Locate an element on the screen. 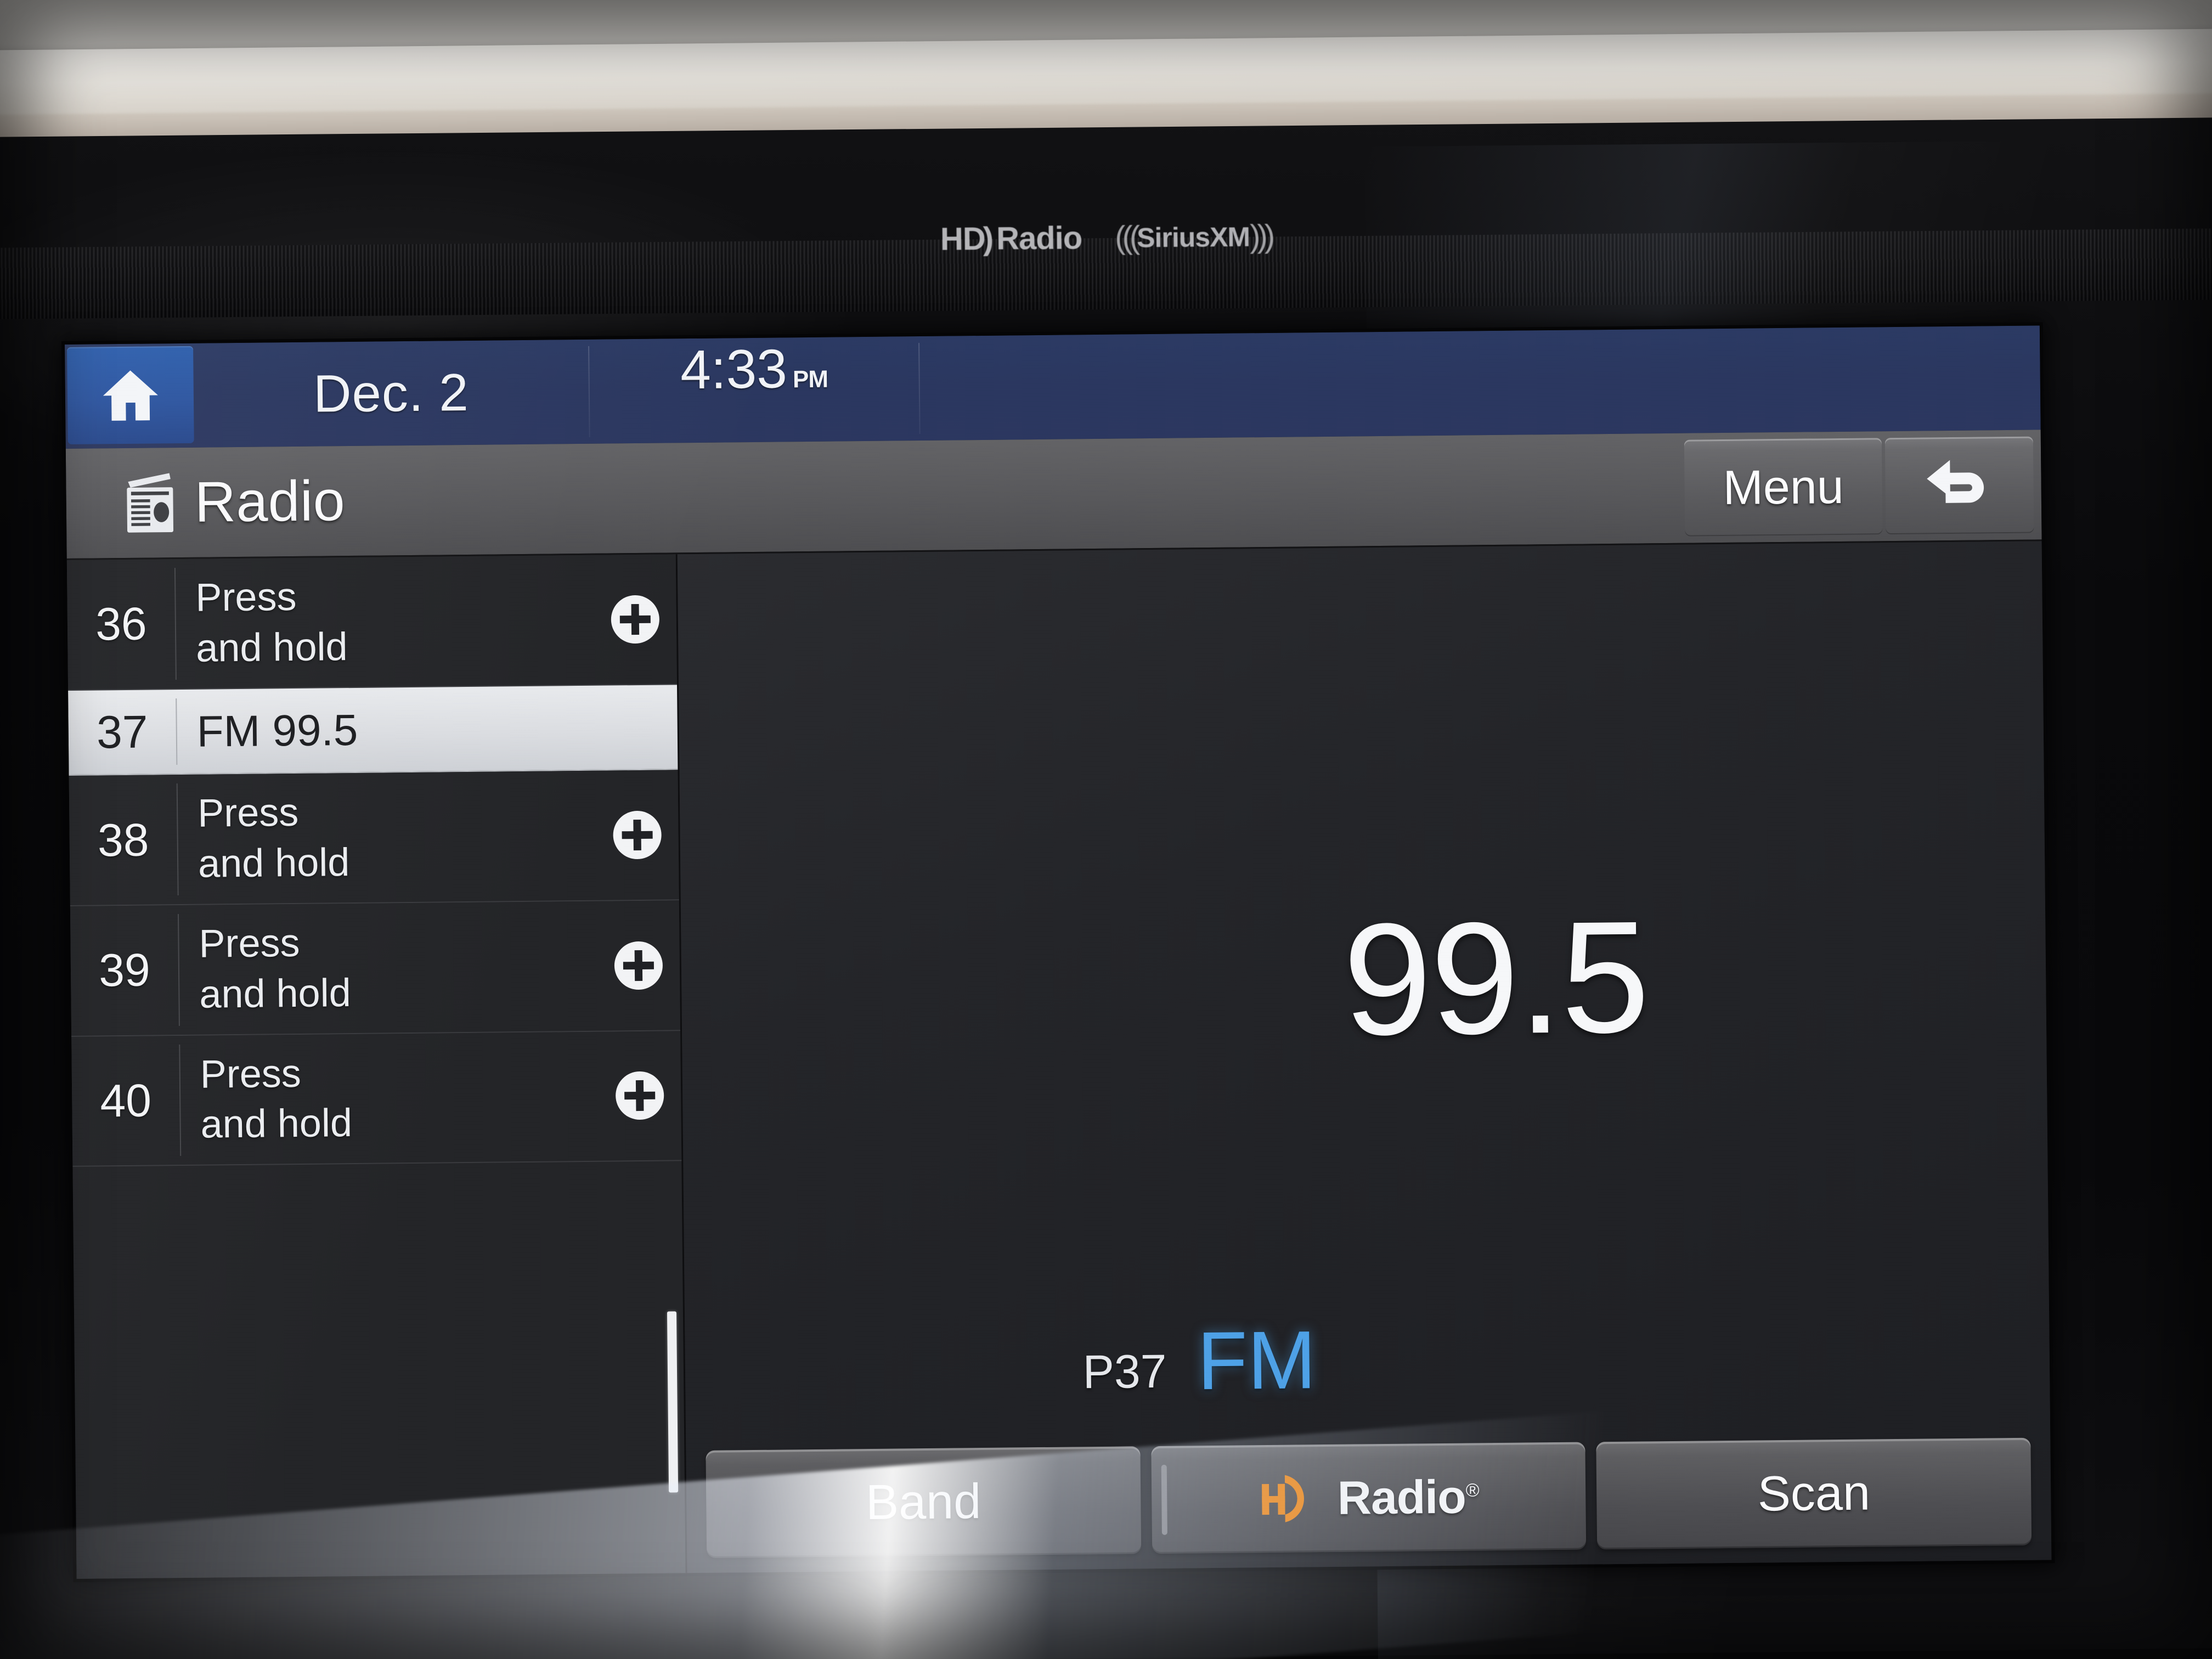 The image size is (2212, 1659). hd-radio-button: Radio® is located at coordinates (1369, 1498).